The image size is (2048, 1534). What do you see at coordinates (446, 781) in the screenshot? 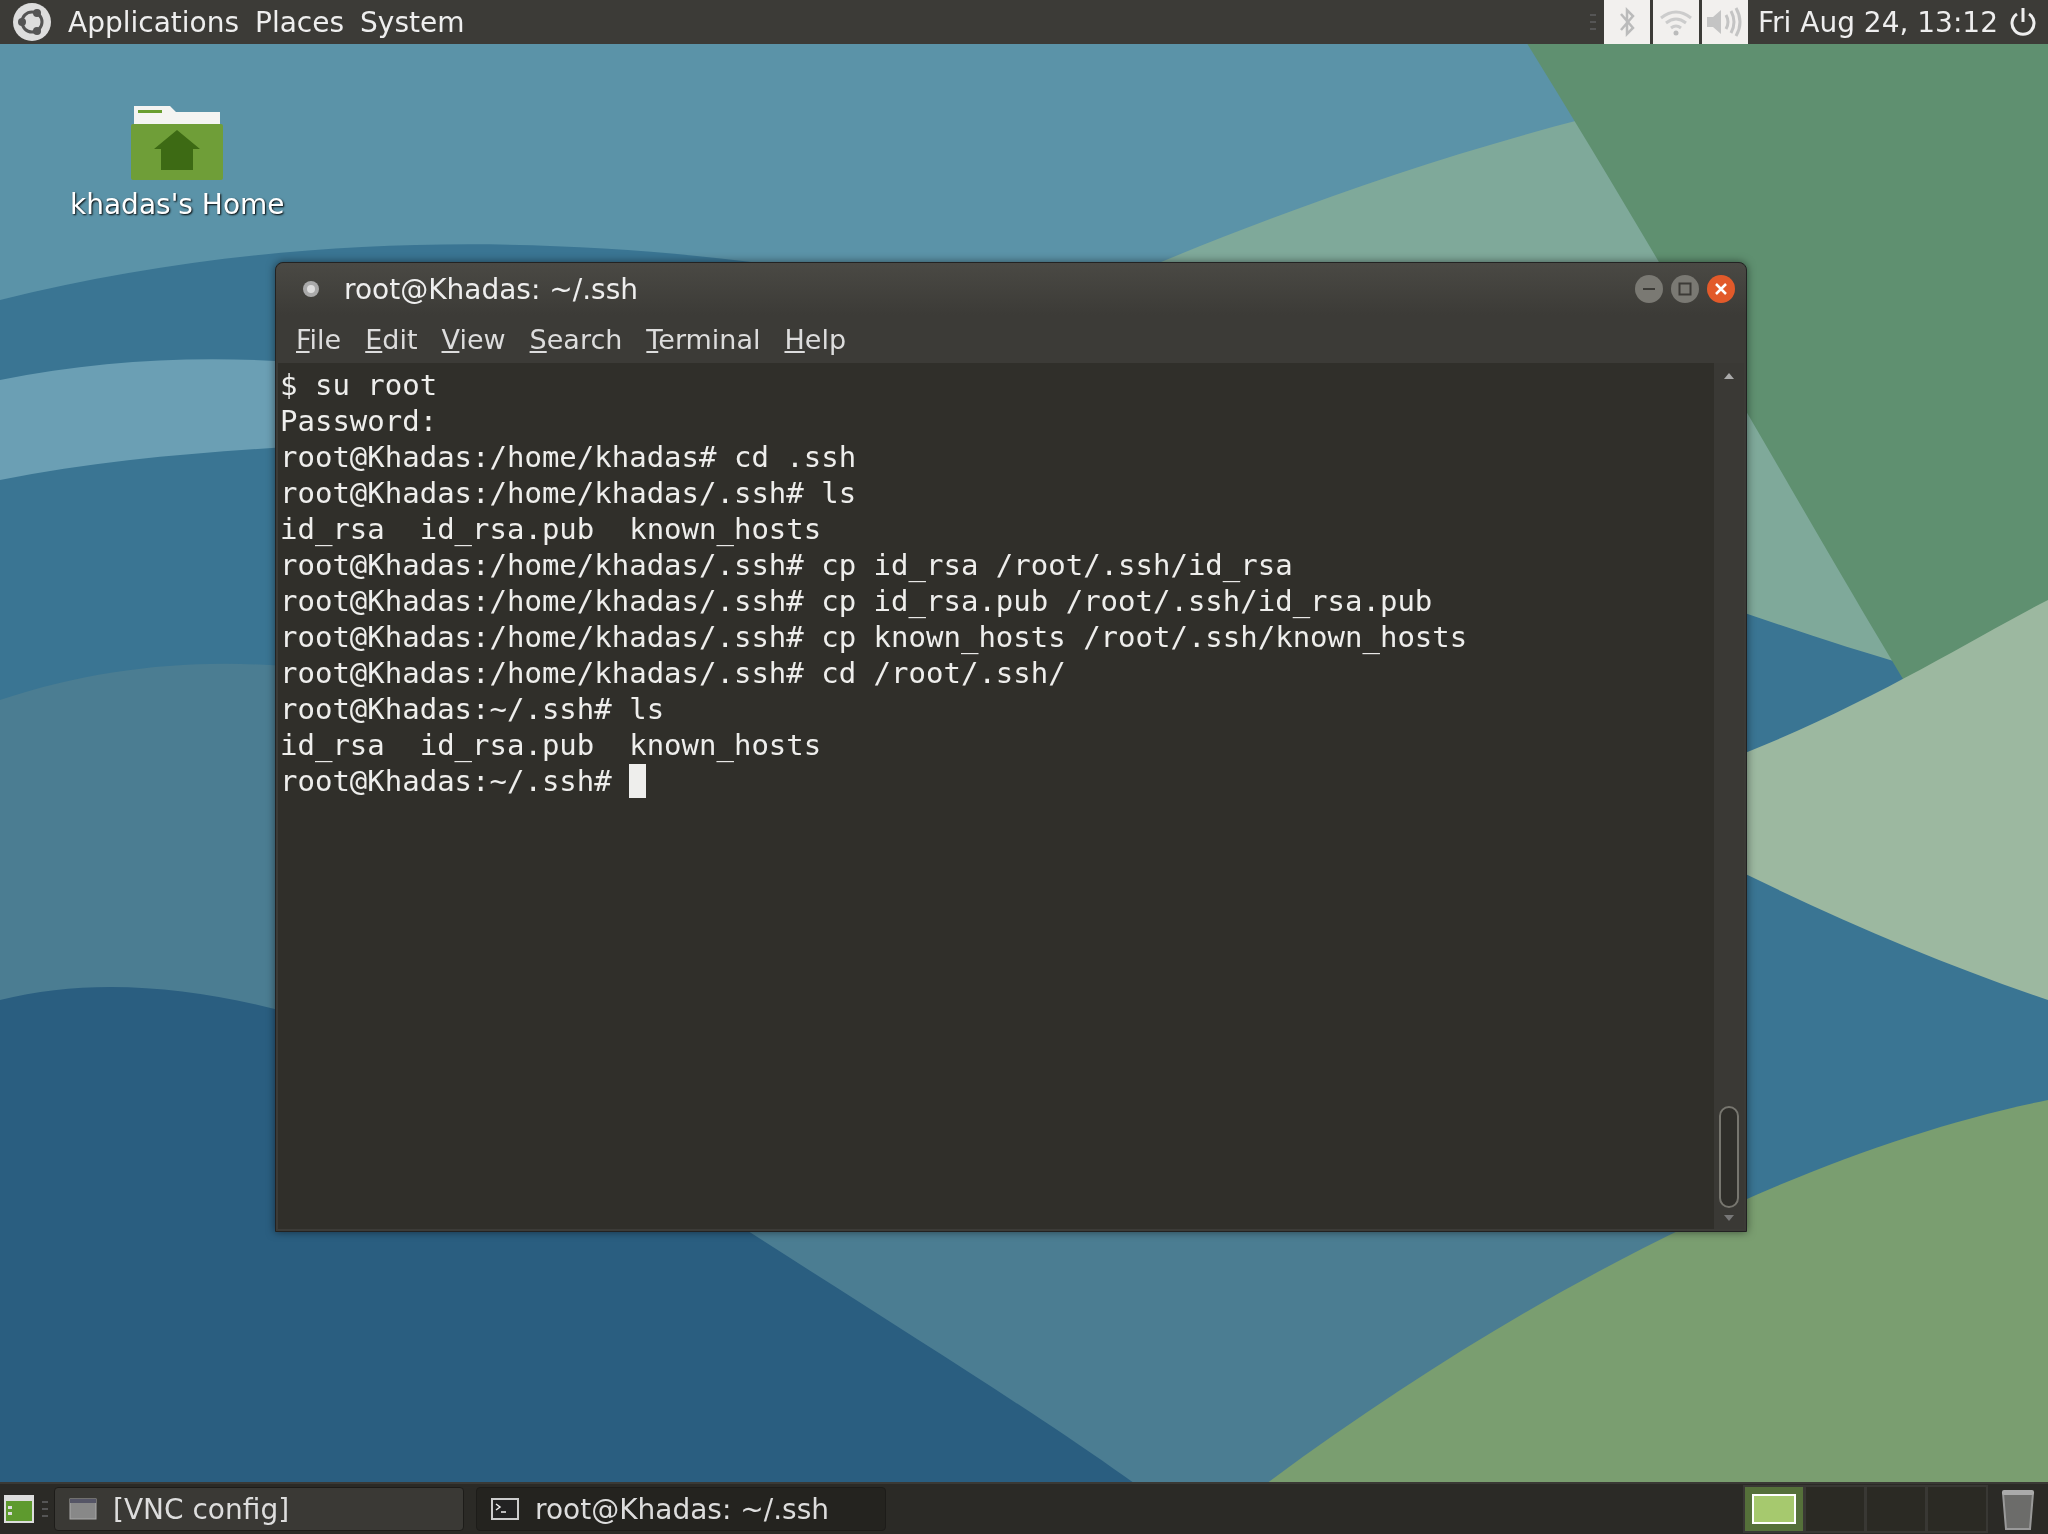
I see `terminal-line: root@Khadas:~/.ssh#` at bounding box center [446, 781].